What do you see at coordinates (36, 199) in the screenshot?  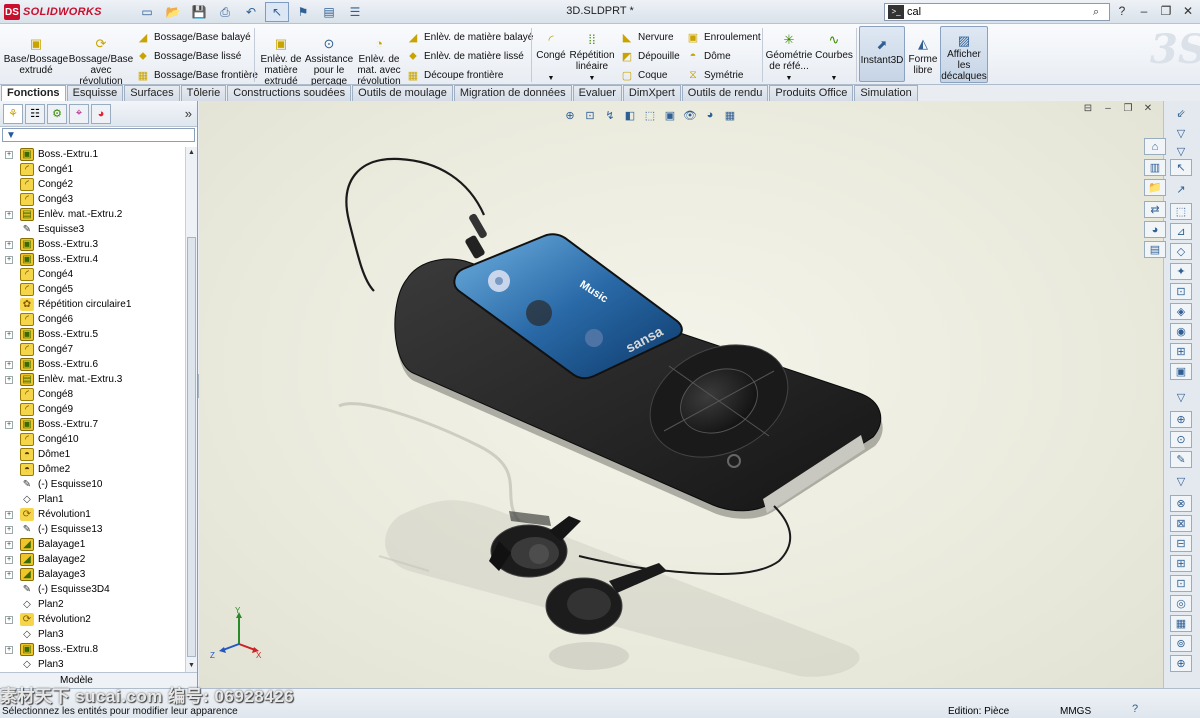 I see `tree-item: ◜ Congé3` at bounding box center [36, 199].